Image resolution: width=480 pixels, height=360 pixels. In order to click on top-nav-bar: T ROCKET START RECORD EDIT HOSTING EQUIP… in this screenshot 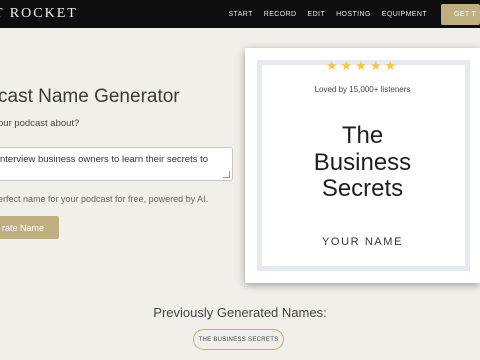, I will do `click(240, 14)`.